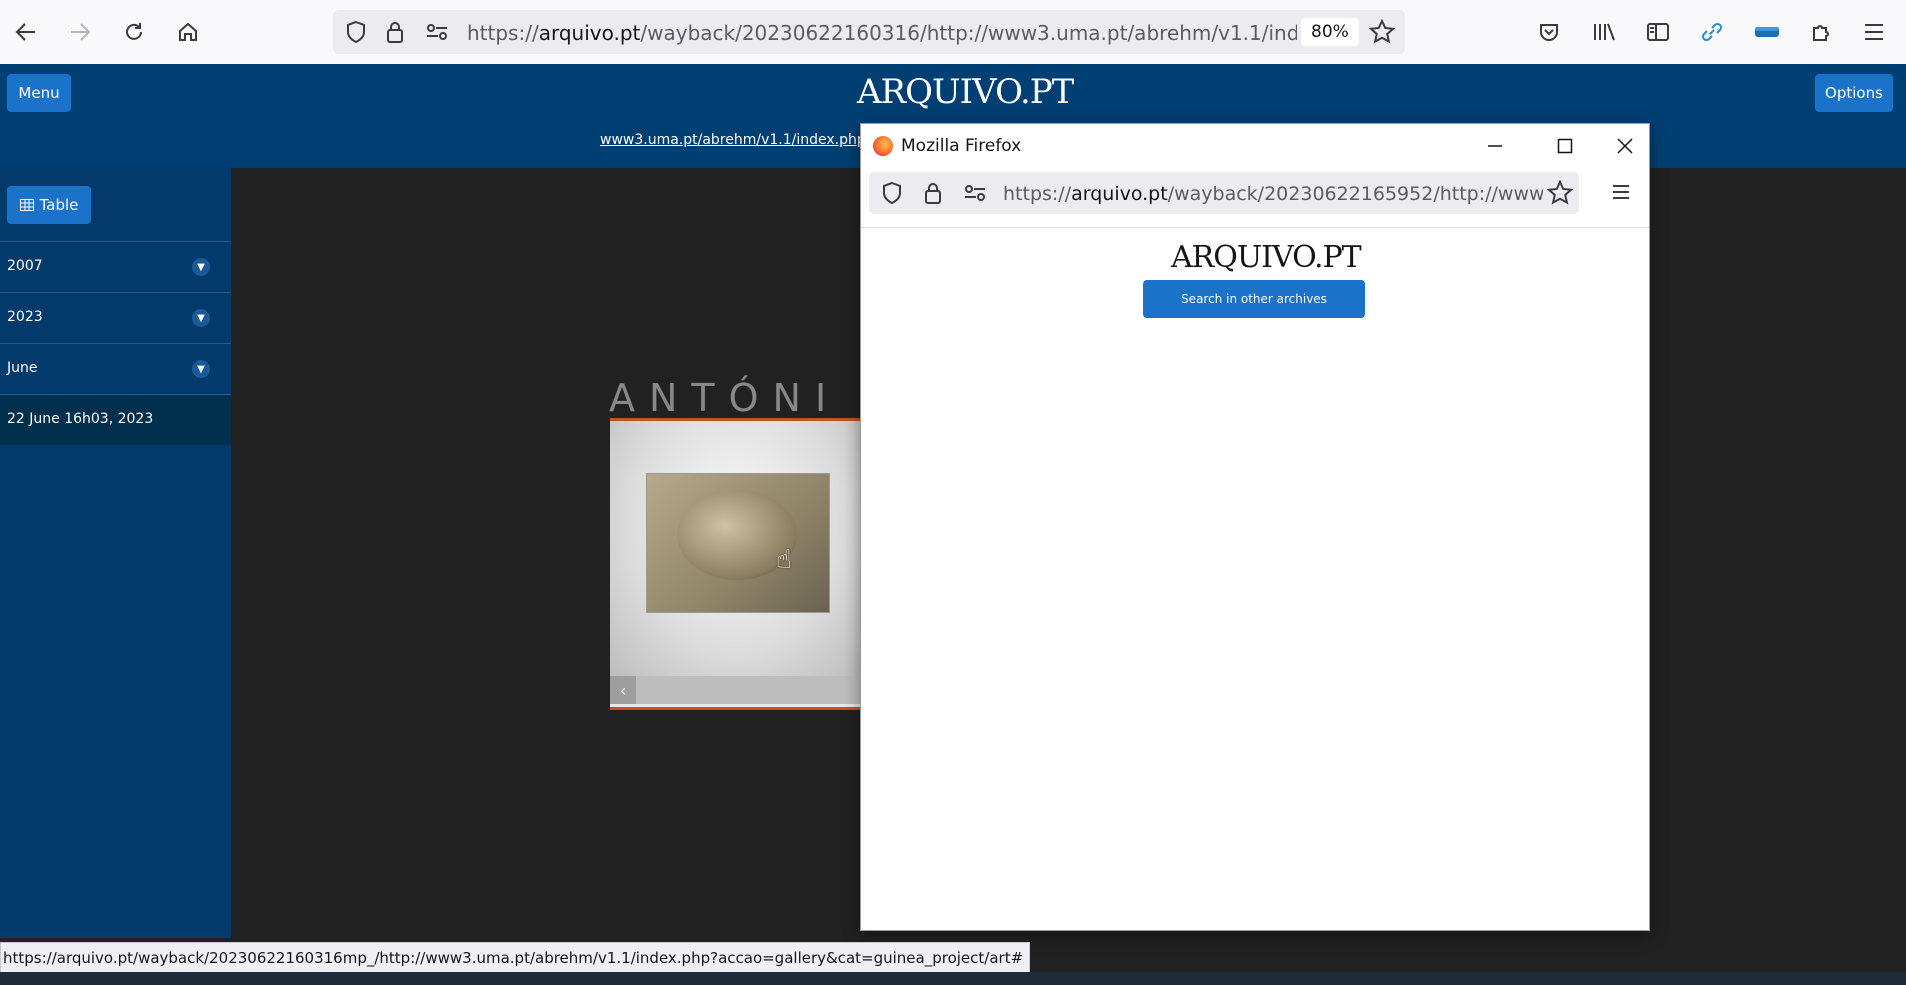 Image resolution: width=1906 pixels, height=985 pixels. I want to click on archived-site-title: ANTÓNI, so click(725, 398).